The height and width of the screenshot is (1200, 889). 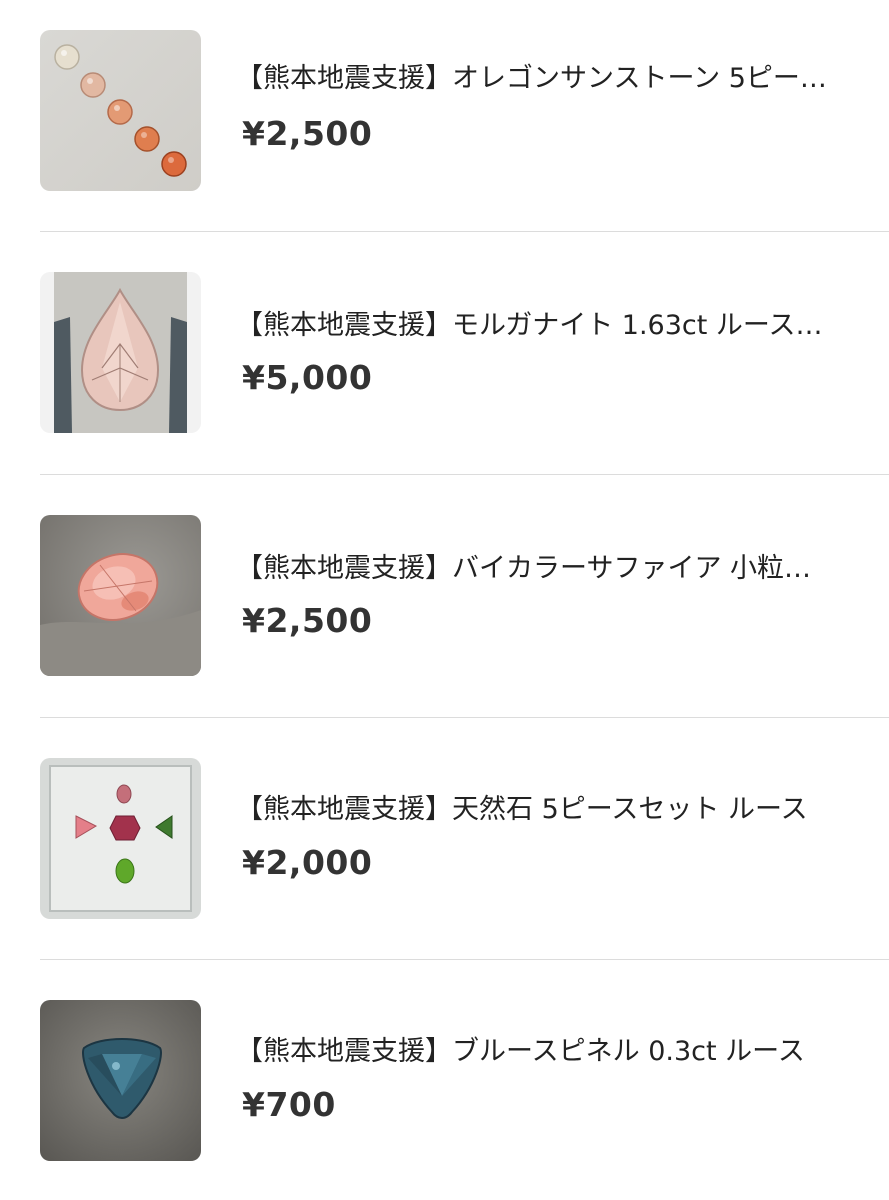 What do you see at coordinates (522, 809) in the screenshot?
I see `product-title: 【熊本地震支援】天然石 5ピースセット ルース` at bounding box center [522, 809].